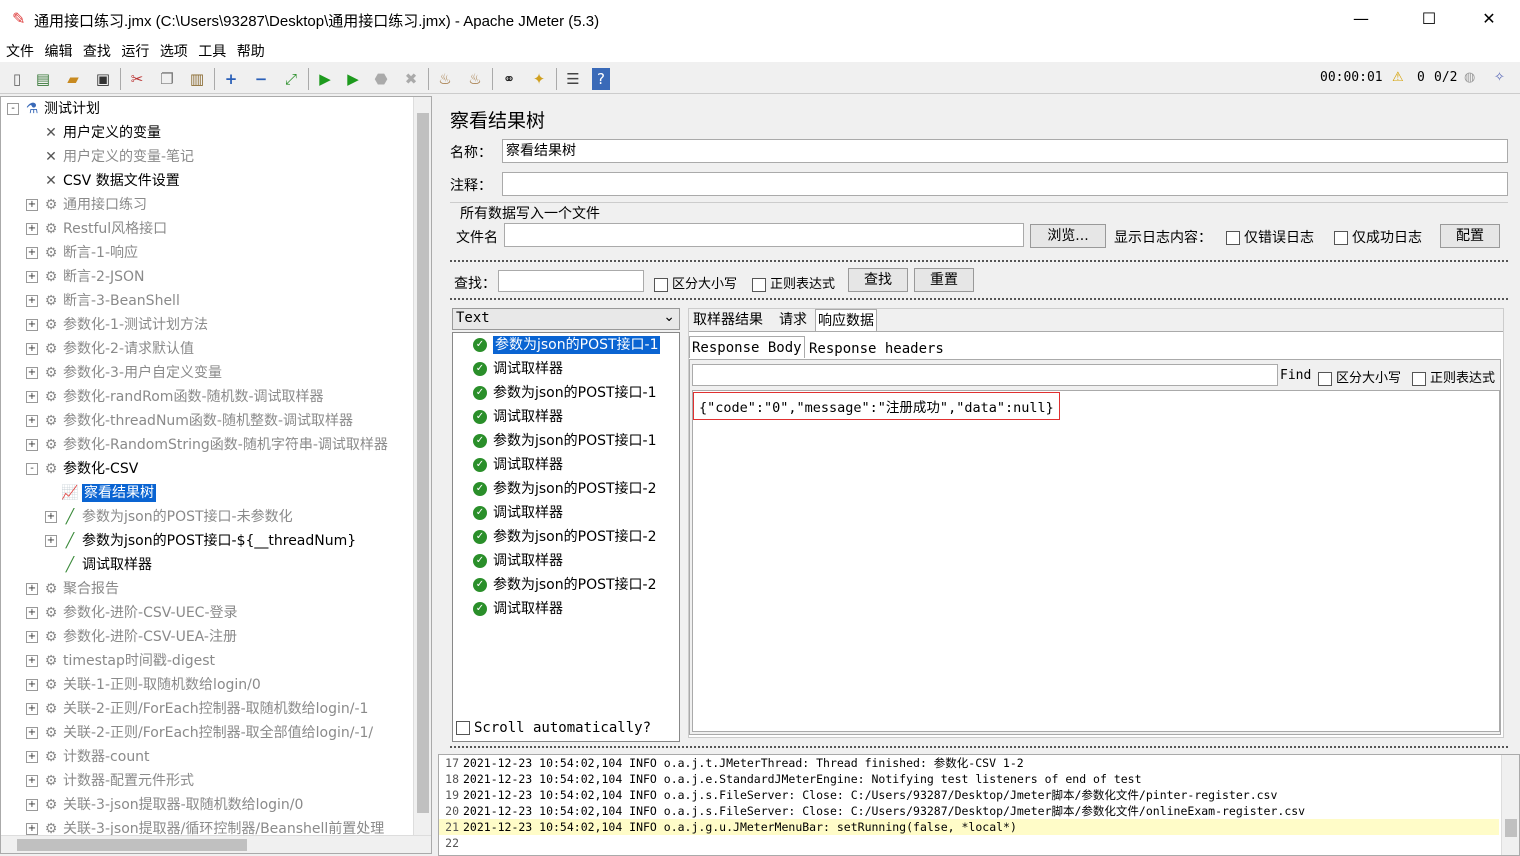 This screenshot has width=1520, height=856. I want to click on start-icon: ▶, so click(325, 79).